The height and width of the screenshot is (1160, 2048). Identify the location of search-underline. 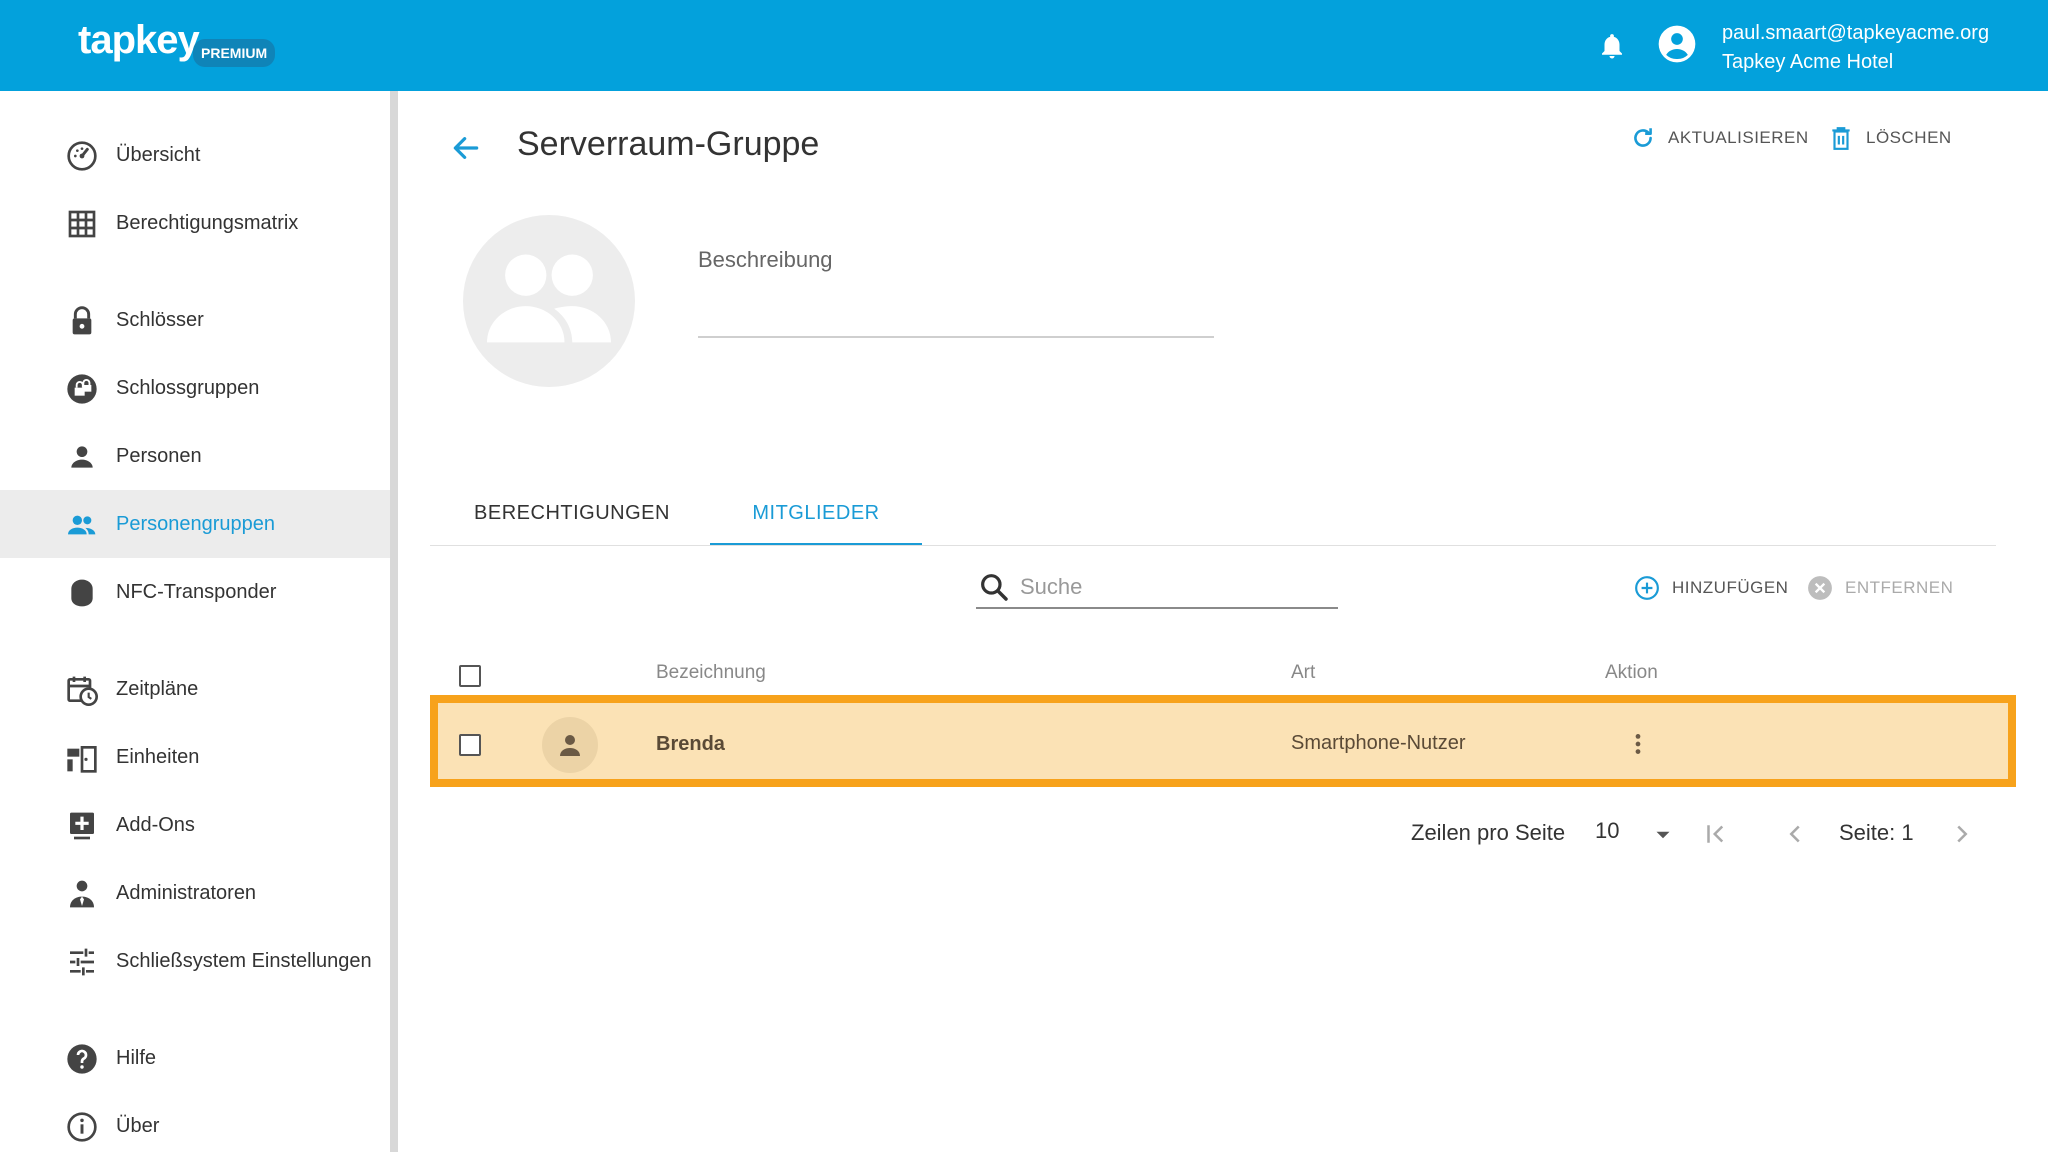
(1157, 608).